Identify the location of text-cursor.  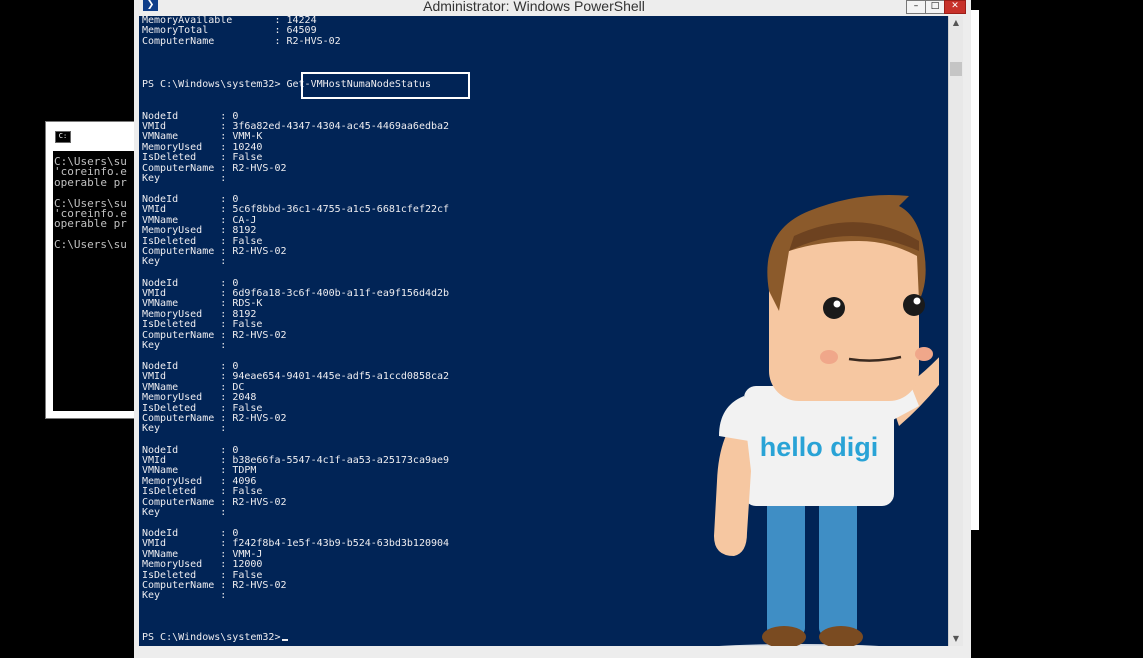
(285, 640).